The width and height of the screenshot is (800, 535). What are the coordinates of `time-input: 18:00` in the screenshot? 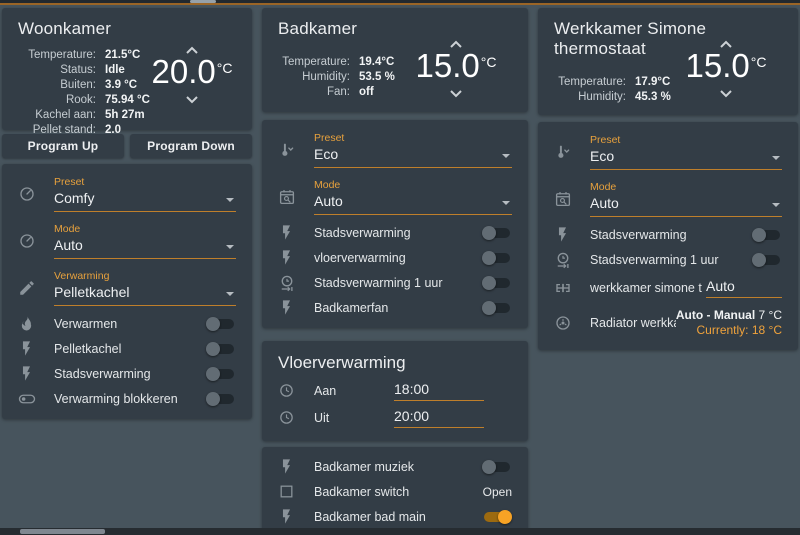 It's located at (439, 391).